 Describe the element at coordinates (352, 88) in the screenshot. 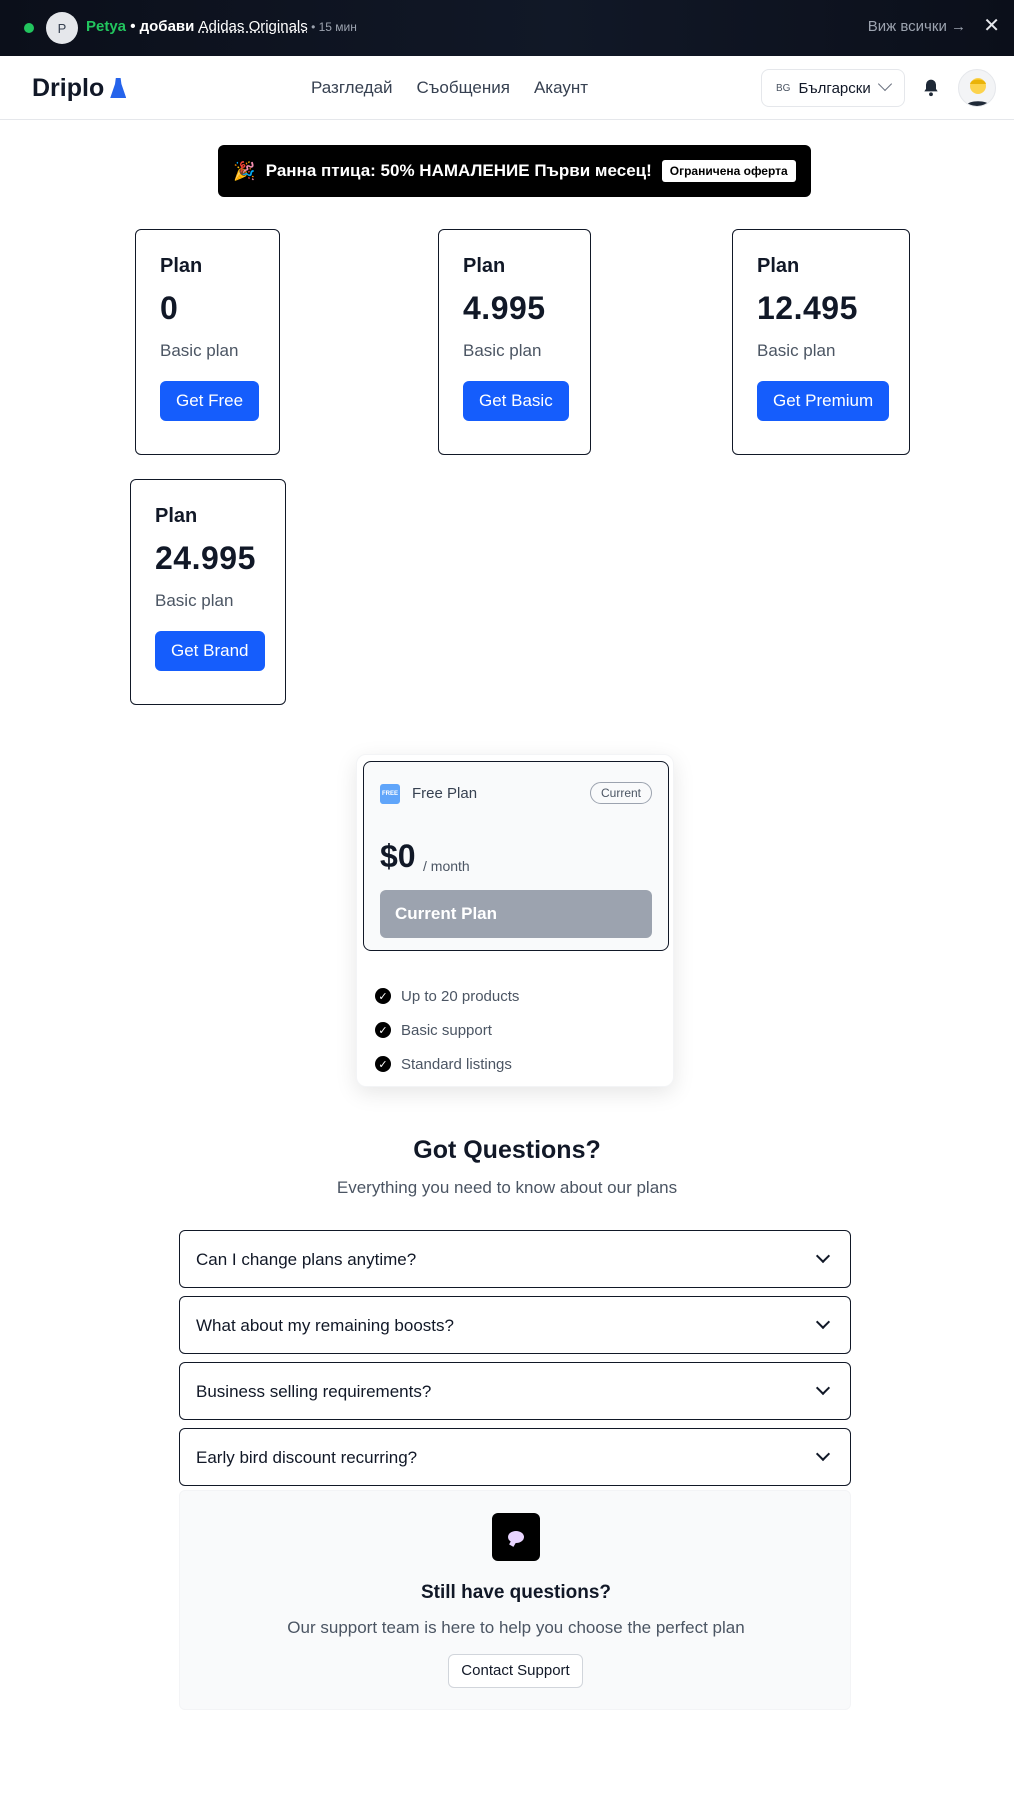

I see `nav-item-browse: Разгледай` at that location.